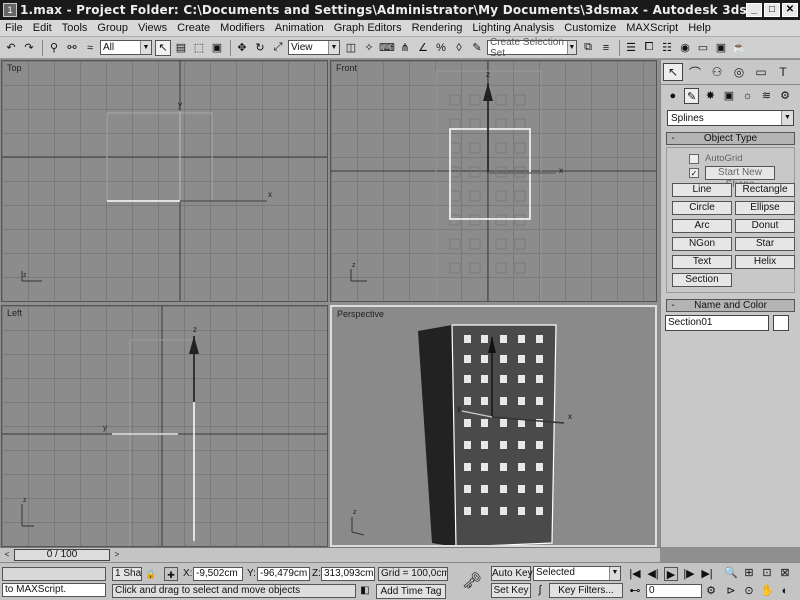 This screenshot has width=800, height=600. What do you see at coordinates (730, 138) in the screenshot?
I see `object-type-rollout-header: - Object Type` at bounding box center [730, 138].